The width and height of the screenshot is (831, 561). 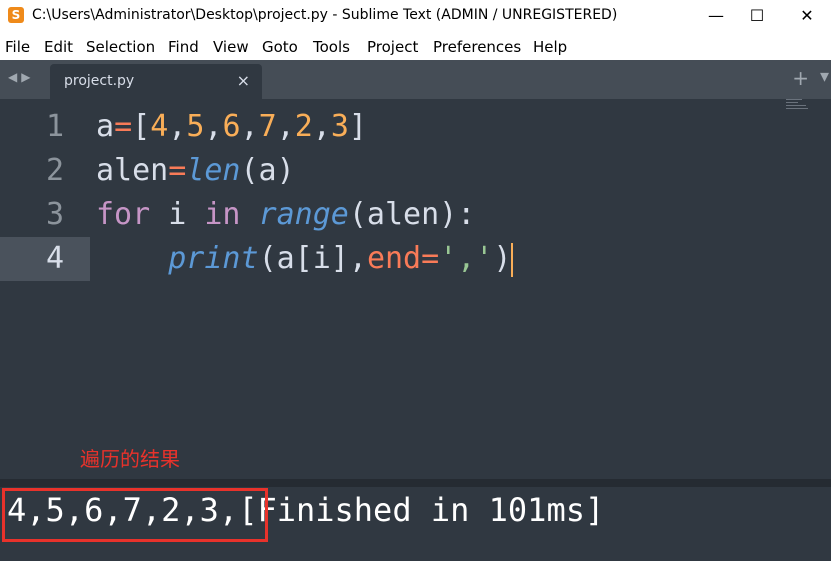 I want to click on tab-prev-icon: ◀, so click(x=14, y=77).